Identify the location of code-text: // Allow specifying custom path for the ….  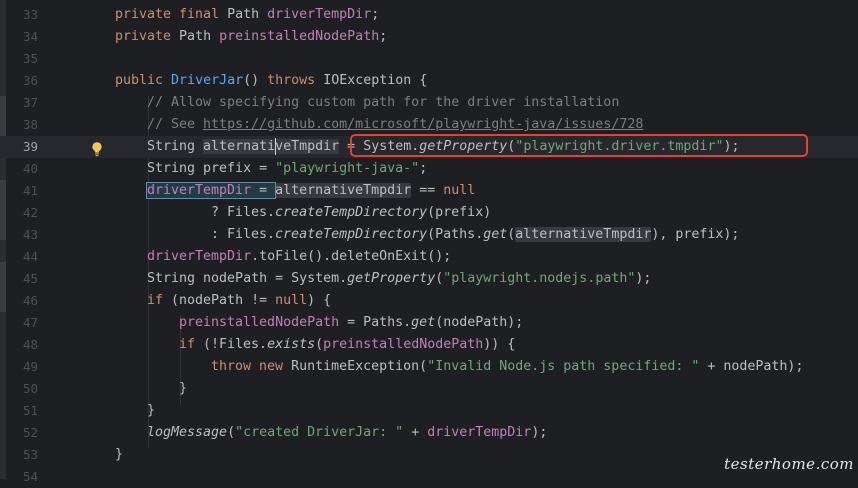
(383, 102).